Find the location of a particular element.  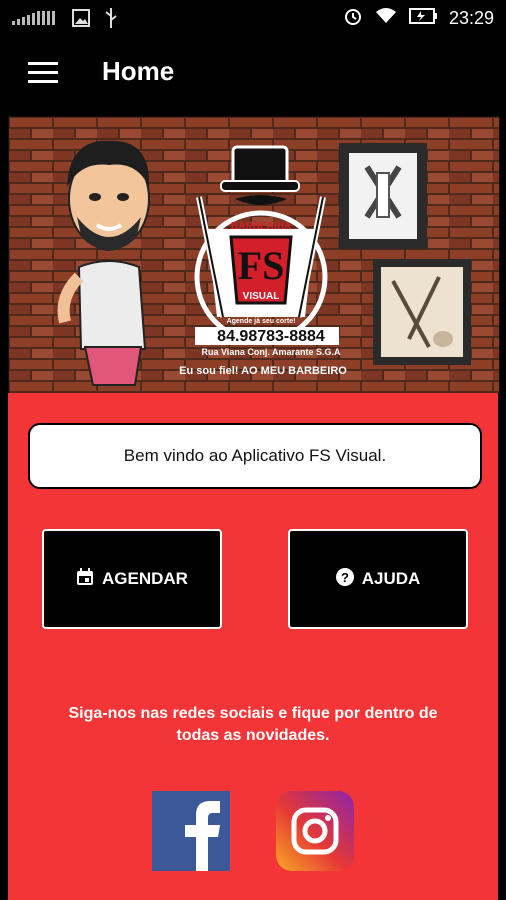

svg-text: FS is located at coordinates (261, 265).